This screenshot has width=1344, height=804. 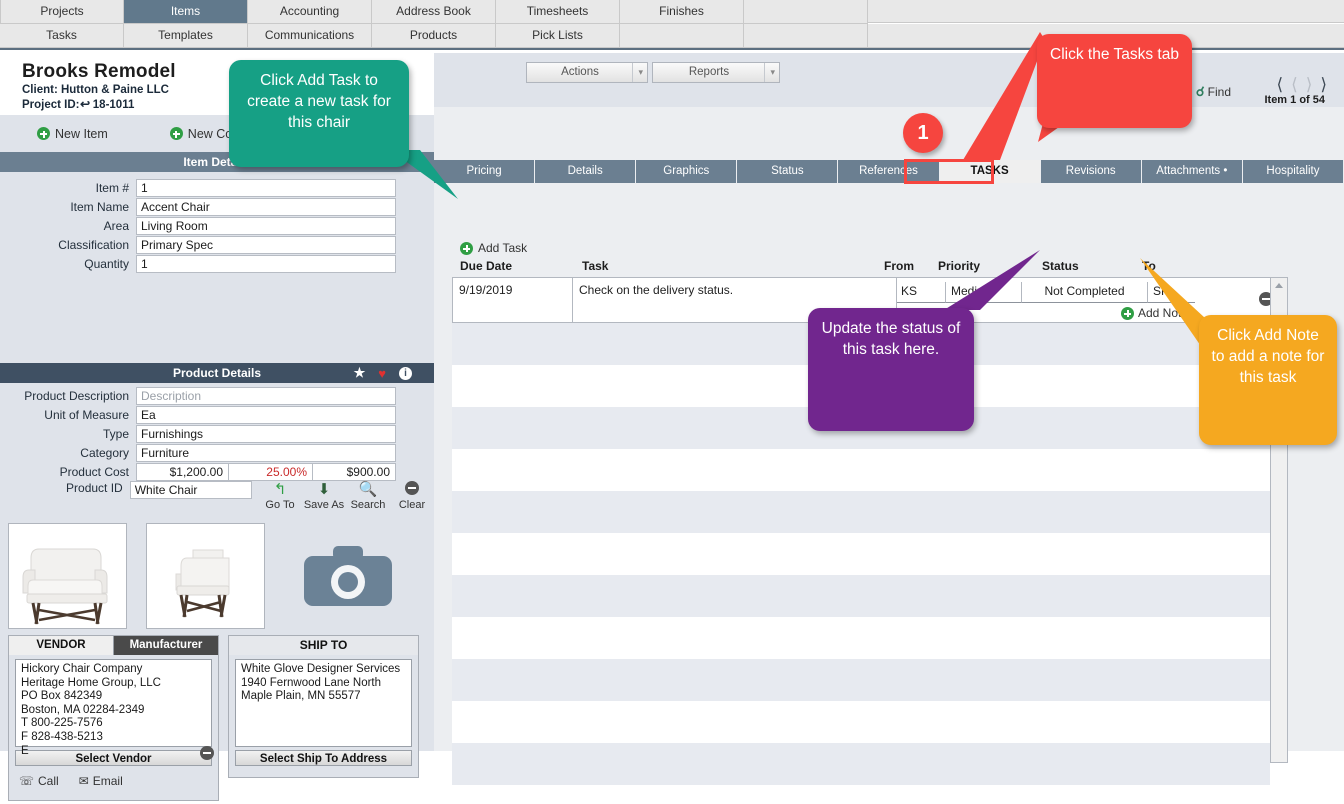 What do you see at coordinates (891, 339) in the screenshot?
I see `callout-update-status-text: Update the status of this task here.` at bounding box center [891, 339].